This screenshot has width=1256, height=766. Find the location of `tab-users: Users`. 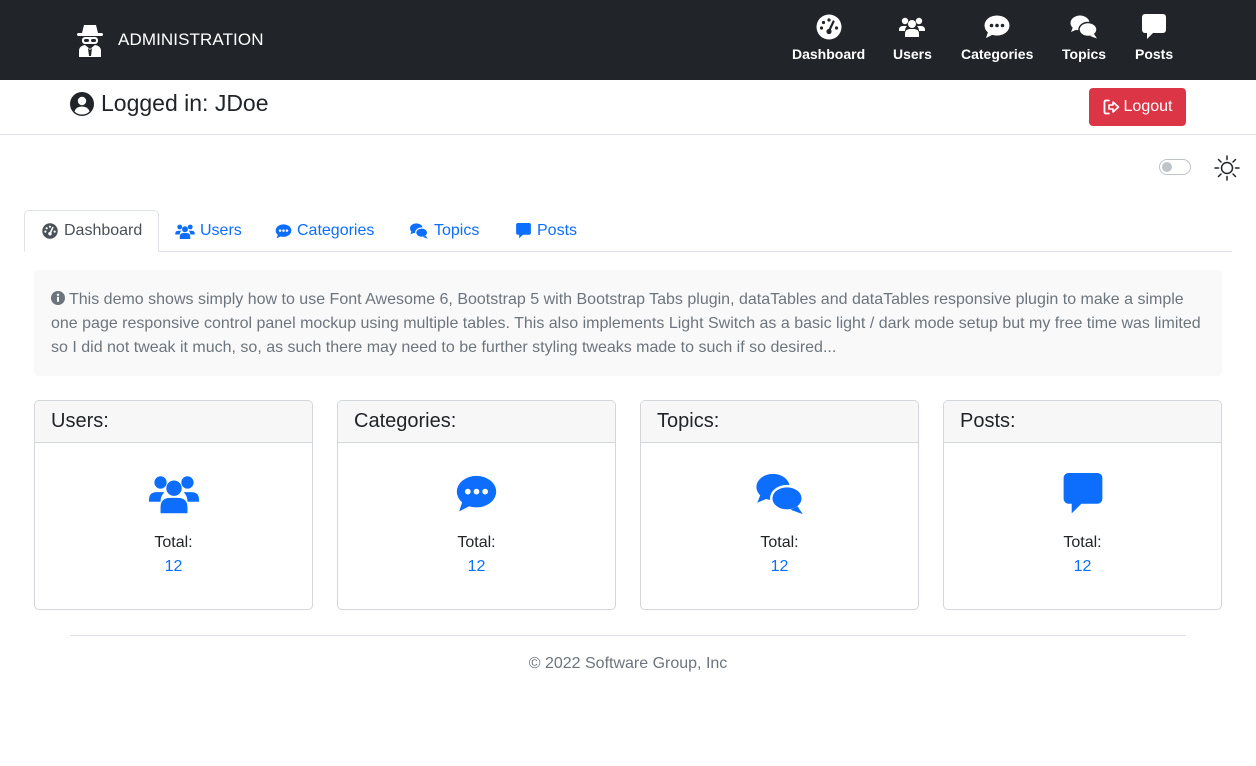

tab-users: Users is located at coordinates (208, 231).